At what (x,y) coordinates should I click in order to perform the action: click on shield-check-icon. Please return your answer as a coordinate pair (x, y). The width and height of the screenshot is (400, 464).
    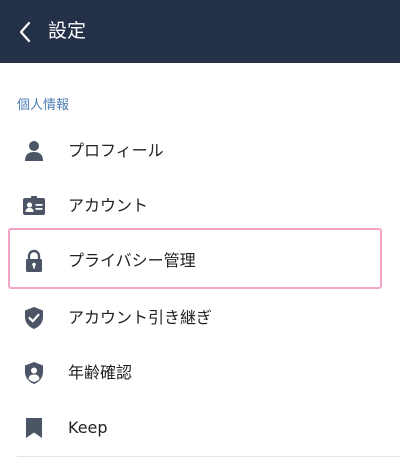
    Looking at the image, I should click on (34, 318).